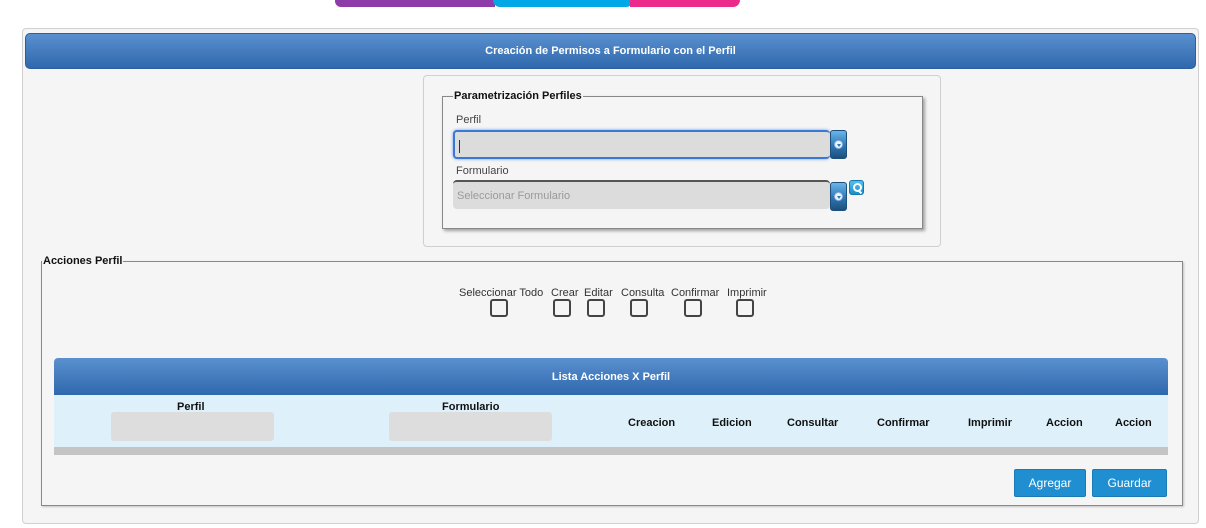 The image size is (1206, 528). Describe the element at coordinates (482, 171) in the screenshot. I see `formulario-label: Formulario` at that location.